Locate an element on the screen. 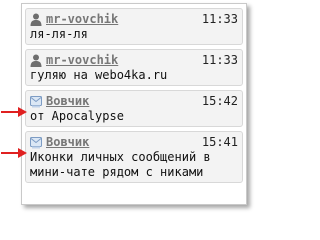  chat-message: mr-vovchik 11:33 гуляю на webo4ka.ru is located at coordinates (134, 67).